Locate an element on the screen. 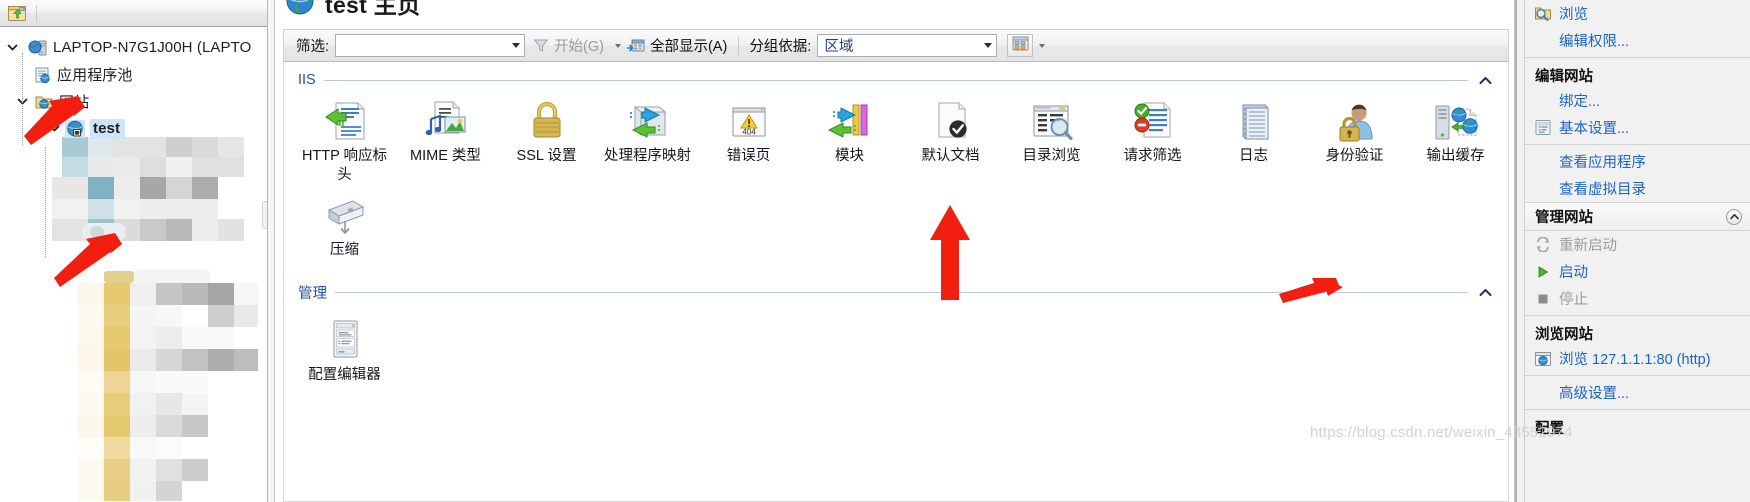  group-header-iis: IIS is located at coordinates (896, 75).